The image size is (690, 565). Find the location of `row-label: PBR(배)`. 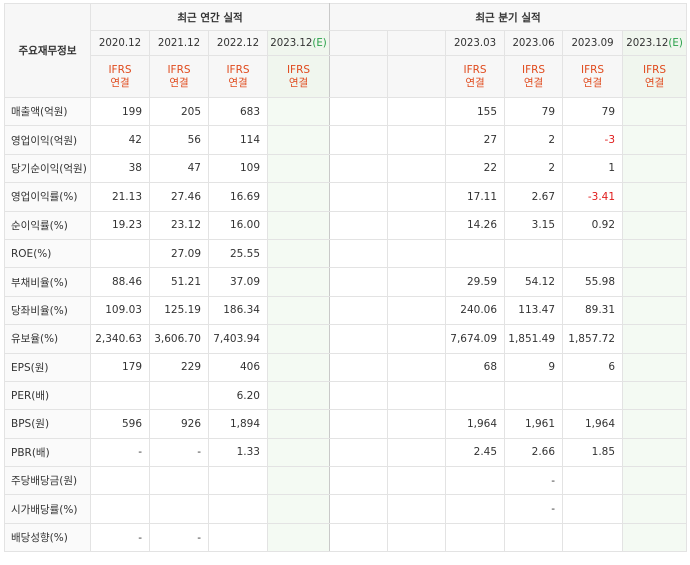

row-label: PBR(배) is located at coordinates (47, 452).